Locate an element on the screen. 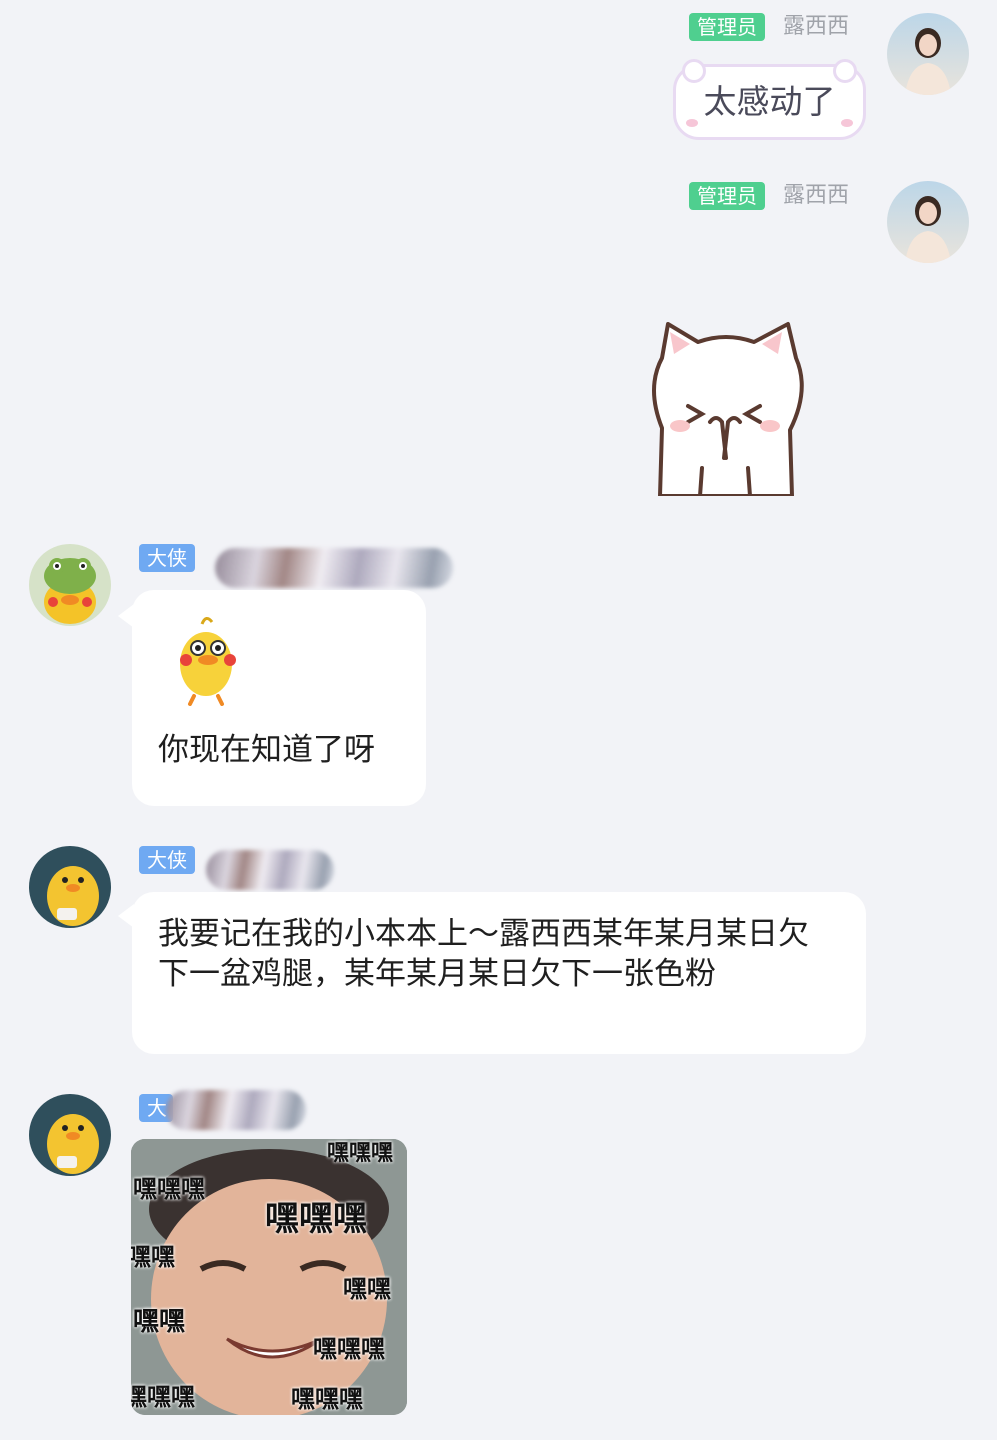 The height and width of the screenshot is (1440, 997). yellow-duck-sticker is located at coordinates (208, 658).